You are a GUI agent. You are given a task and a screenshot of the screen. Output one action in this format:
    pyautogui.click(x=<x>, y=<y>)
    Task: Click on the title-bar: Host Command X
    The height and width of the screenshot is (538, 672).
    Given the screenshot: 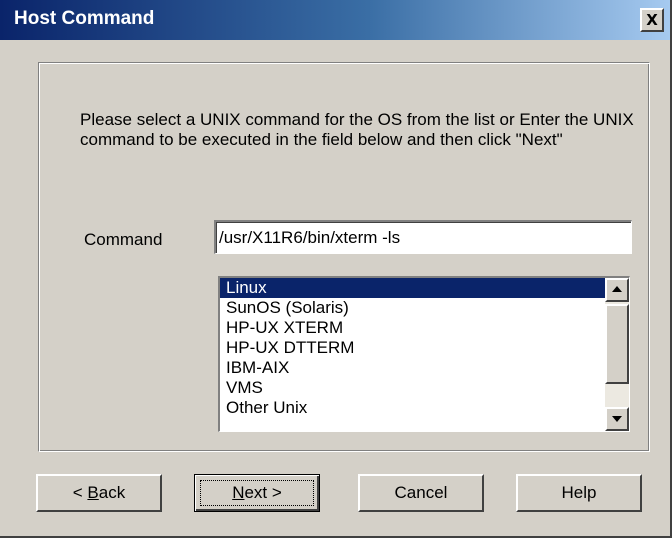 What is the action you would take?
    pyautogui.click(x=335, y=20)
    